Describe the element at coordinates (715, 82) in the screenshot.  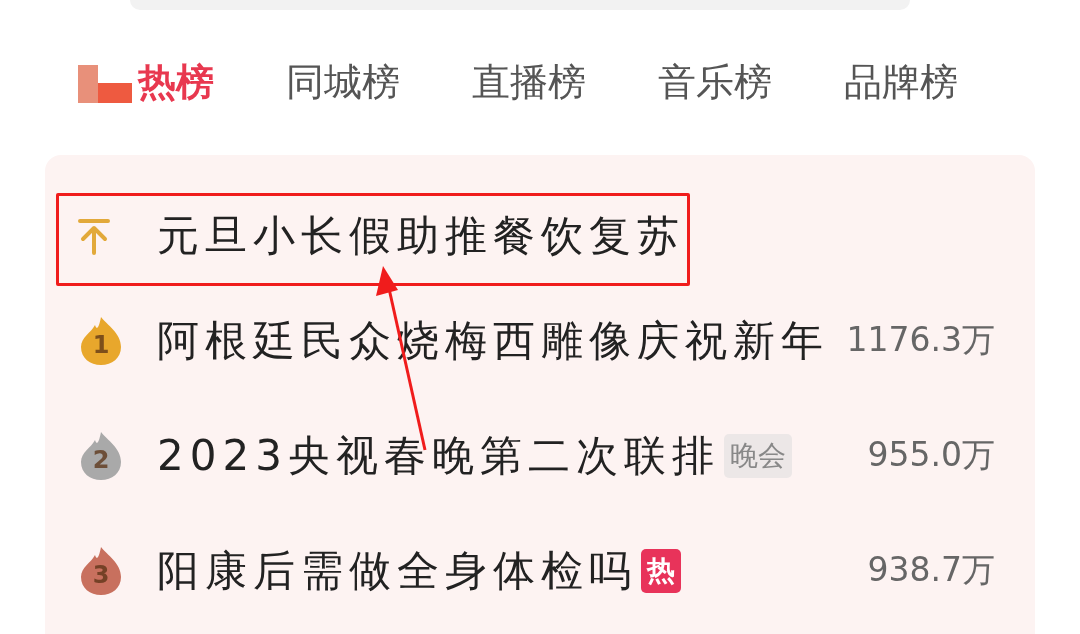
I see `tab: 音乐榜` at that location.